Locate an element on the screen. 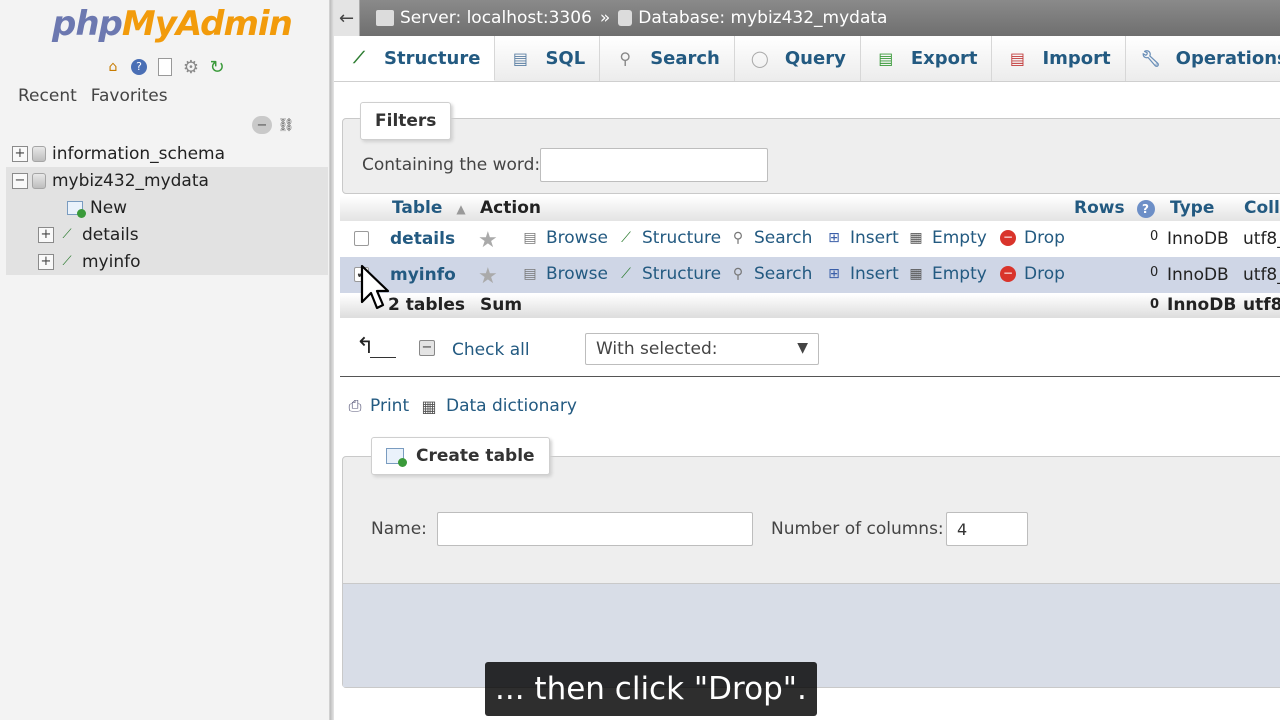 The height and width of the screenshot is (720, 1280). breadcrumb-server-label: Server: localhost:3306 is located at coordinates (496, 18).